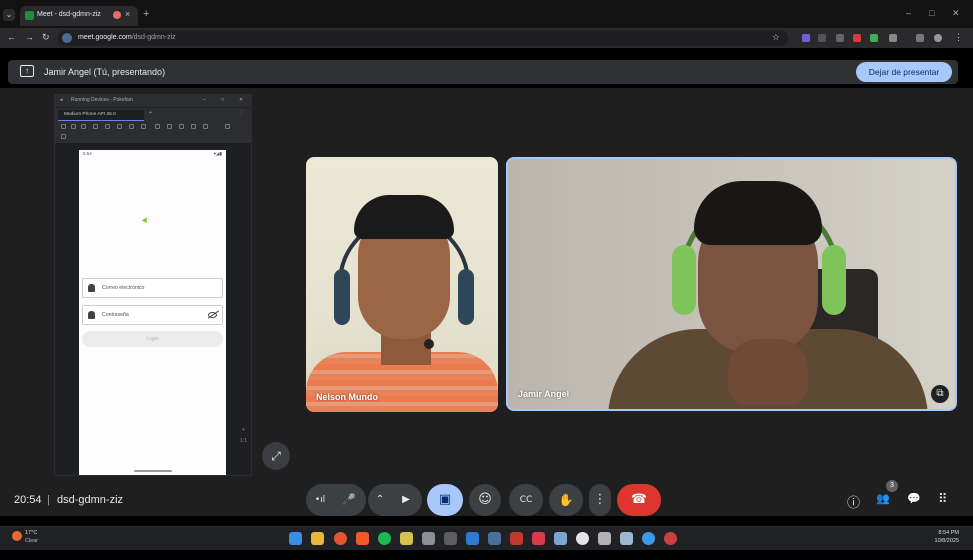  I want to click on url-host: meet.google.com, so click(105, 37).